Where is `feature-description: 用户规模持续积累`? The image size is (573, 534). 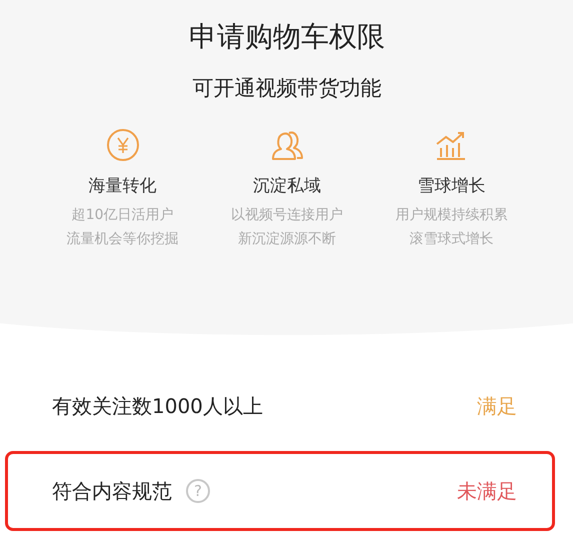
feature-description: 用户规模持续积累 is located at coordinates (451, 215).